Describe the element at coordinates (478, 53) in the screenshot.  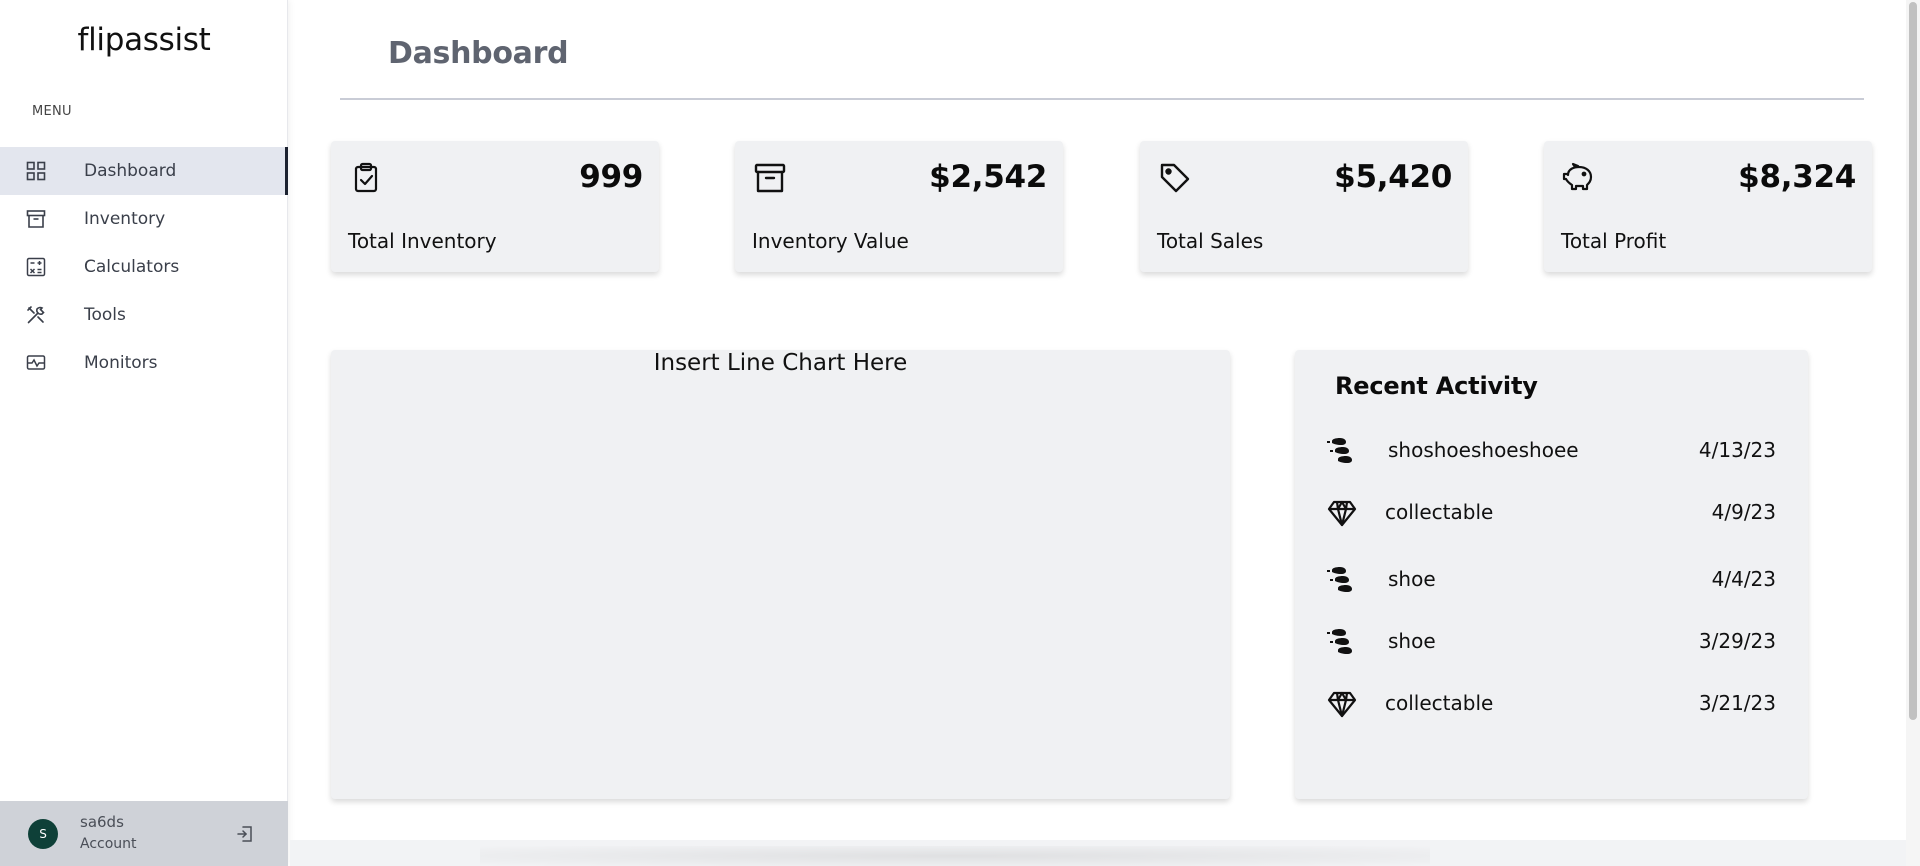
I see `page-title: Dashboard` at that location.